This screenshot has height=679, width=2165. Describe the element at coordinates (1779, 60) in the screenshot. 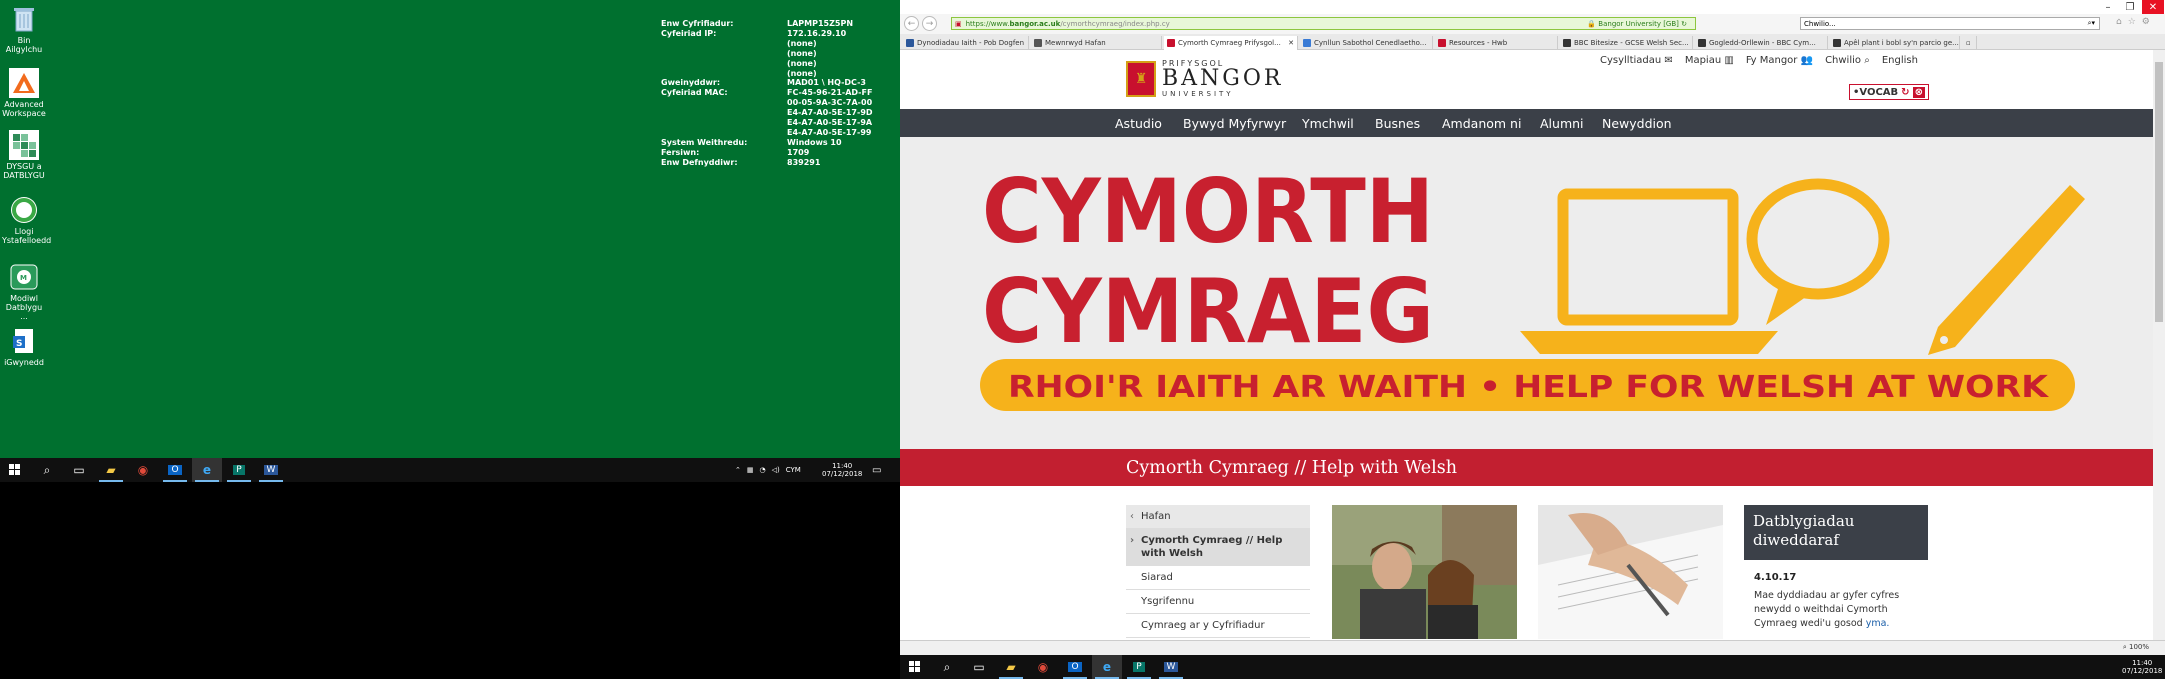

I see `util-link-my-bangor: Fy Mangor 👥` at that location.